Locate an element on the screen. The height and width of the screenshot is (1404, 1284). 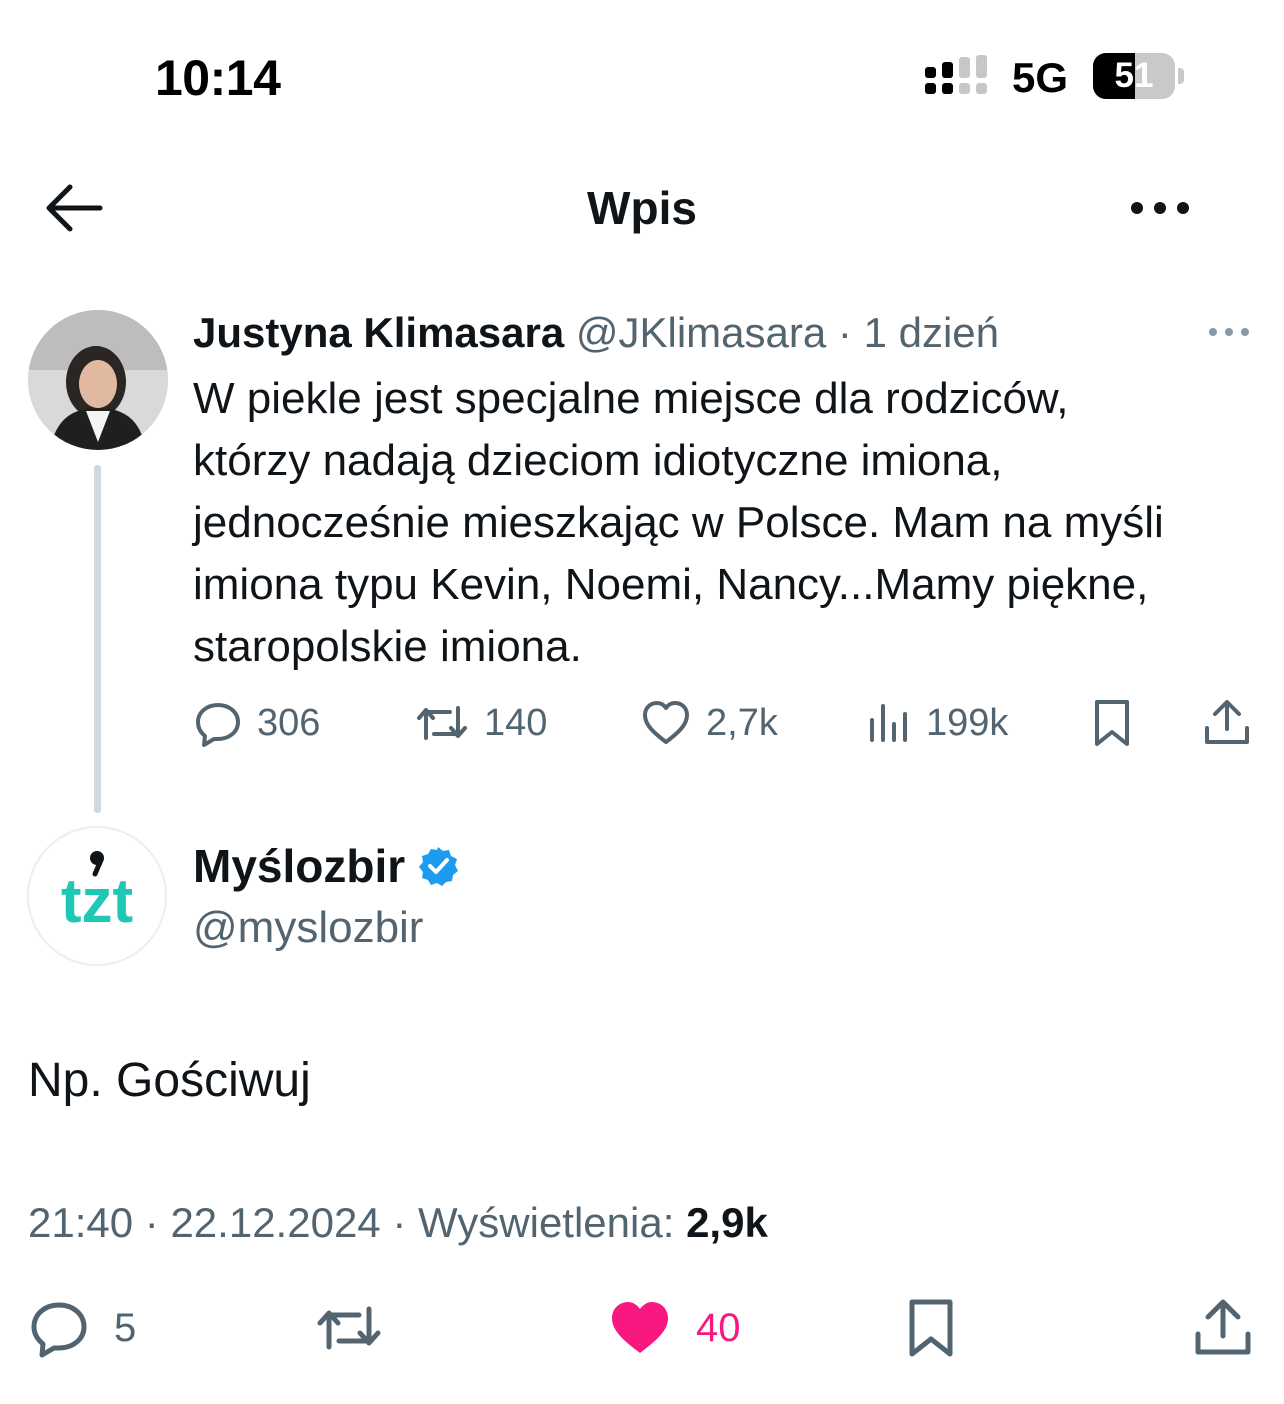
reply-bookmark-button is located at coordinates (931, 1328).